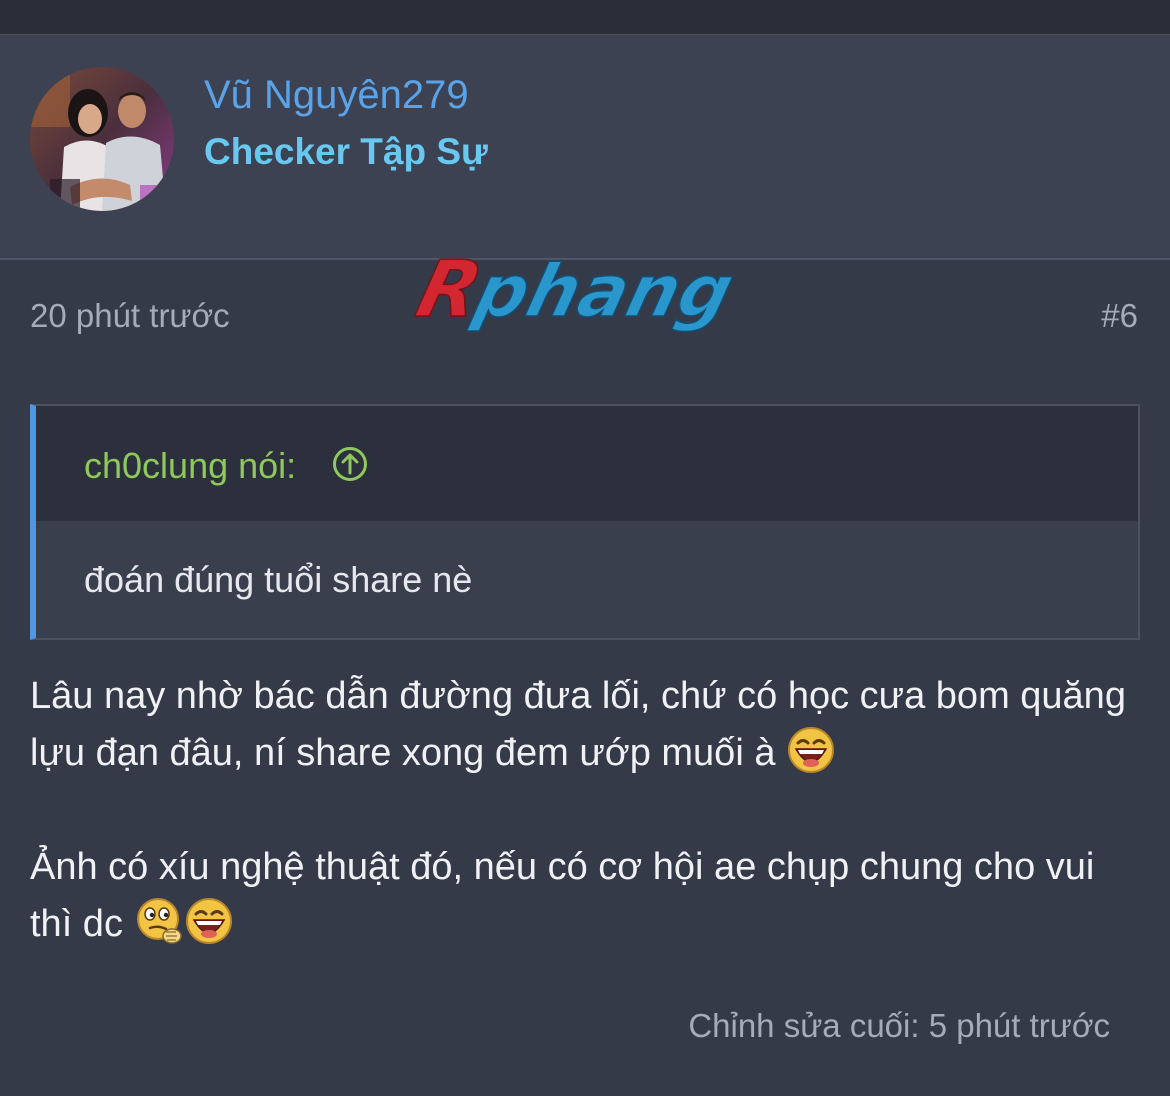 This screenshot has height=1096, width=1170. I want to click on last-edited-note: Chỉnh sửa cuối: 5 phút trước, so click(899, 1025).